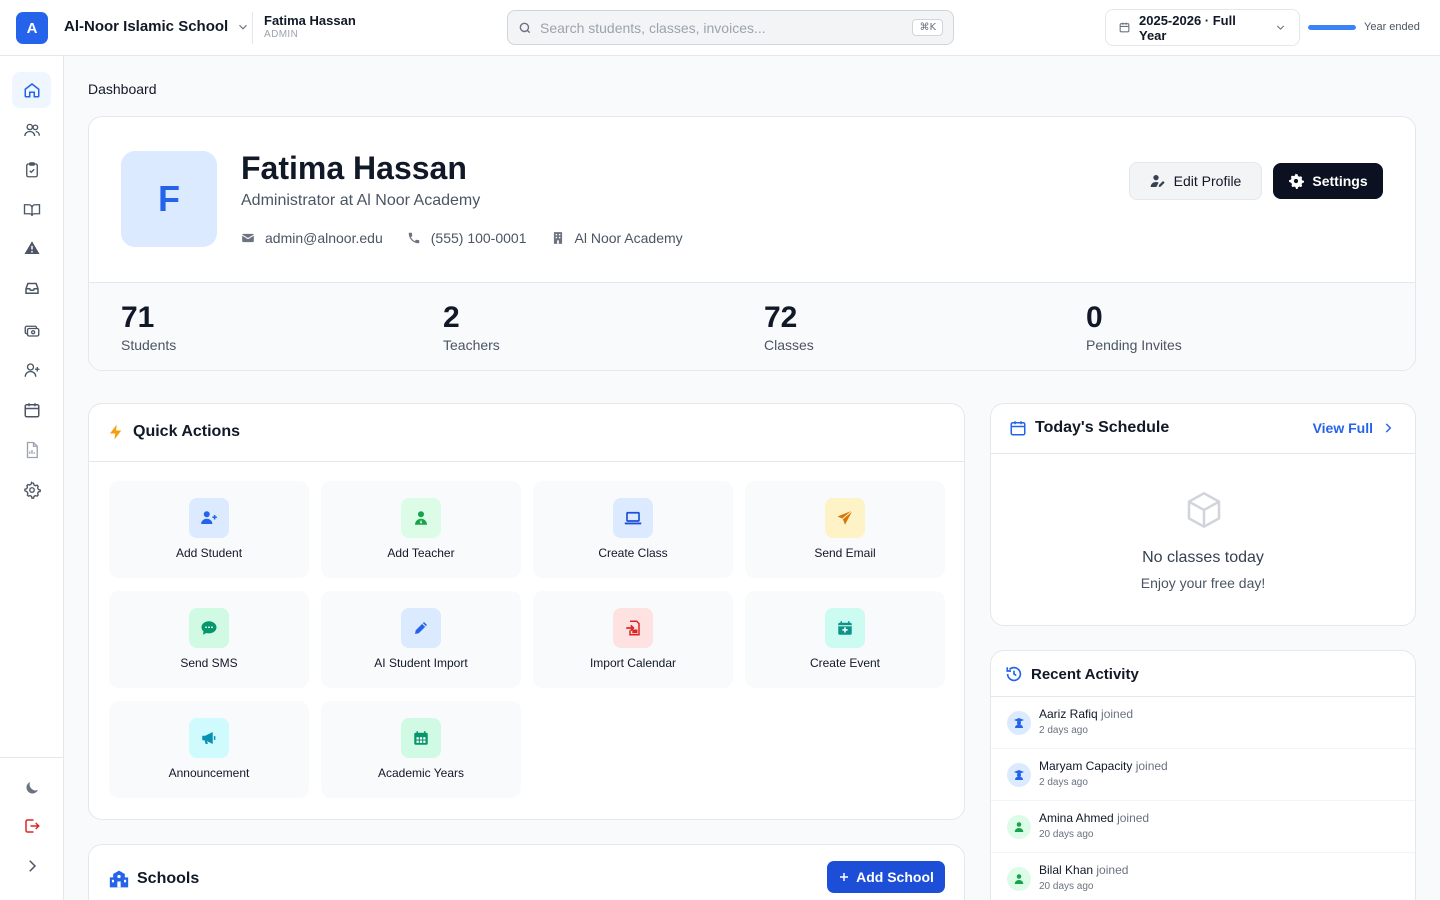 This screenshot has height=900, width=1440. I want to click on sidebar-item-users, so click(31, 130).